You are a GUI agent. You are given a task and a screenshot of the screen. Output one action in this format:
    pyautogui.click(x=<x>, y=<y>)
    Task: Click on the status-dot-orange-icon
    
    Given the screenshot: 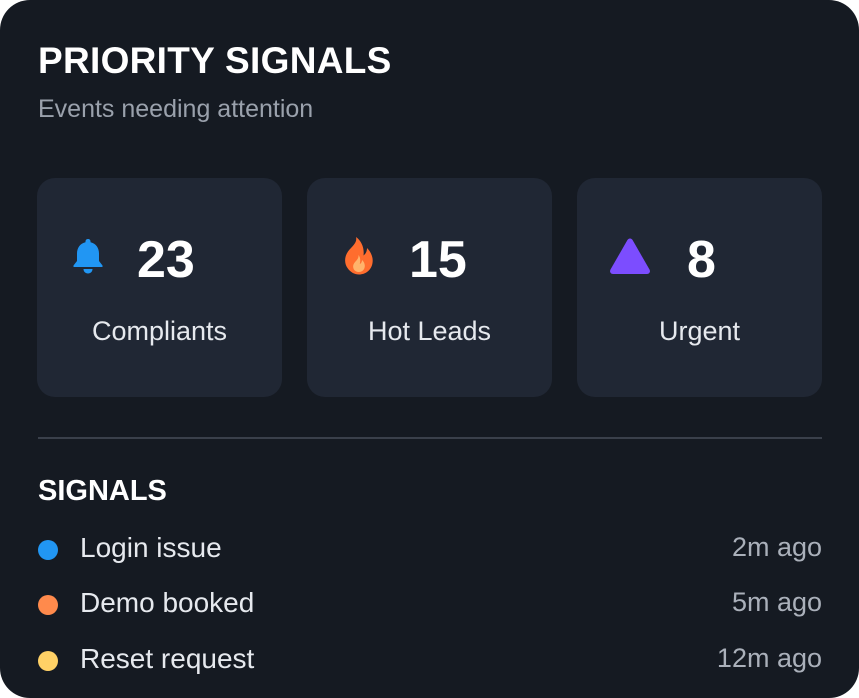 What is the action you would take?
    pyautogui.click(x=48, y=605)
    